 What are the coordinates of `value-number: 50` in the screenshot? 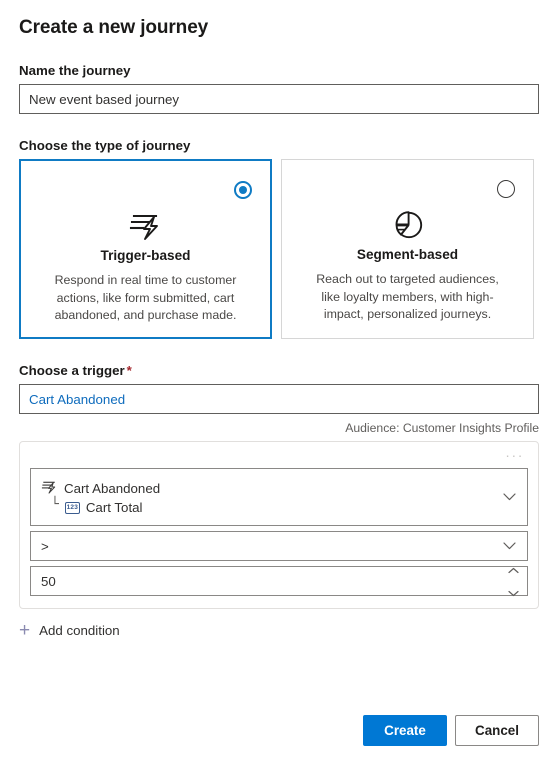 It's located at (48, 581).